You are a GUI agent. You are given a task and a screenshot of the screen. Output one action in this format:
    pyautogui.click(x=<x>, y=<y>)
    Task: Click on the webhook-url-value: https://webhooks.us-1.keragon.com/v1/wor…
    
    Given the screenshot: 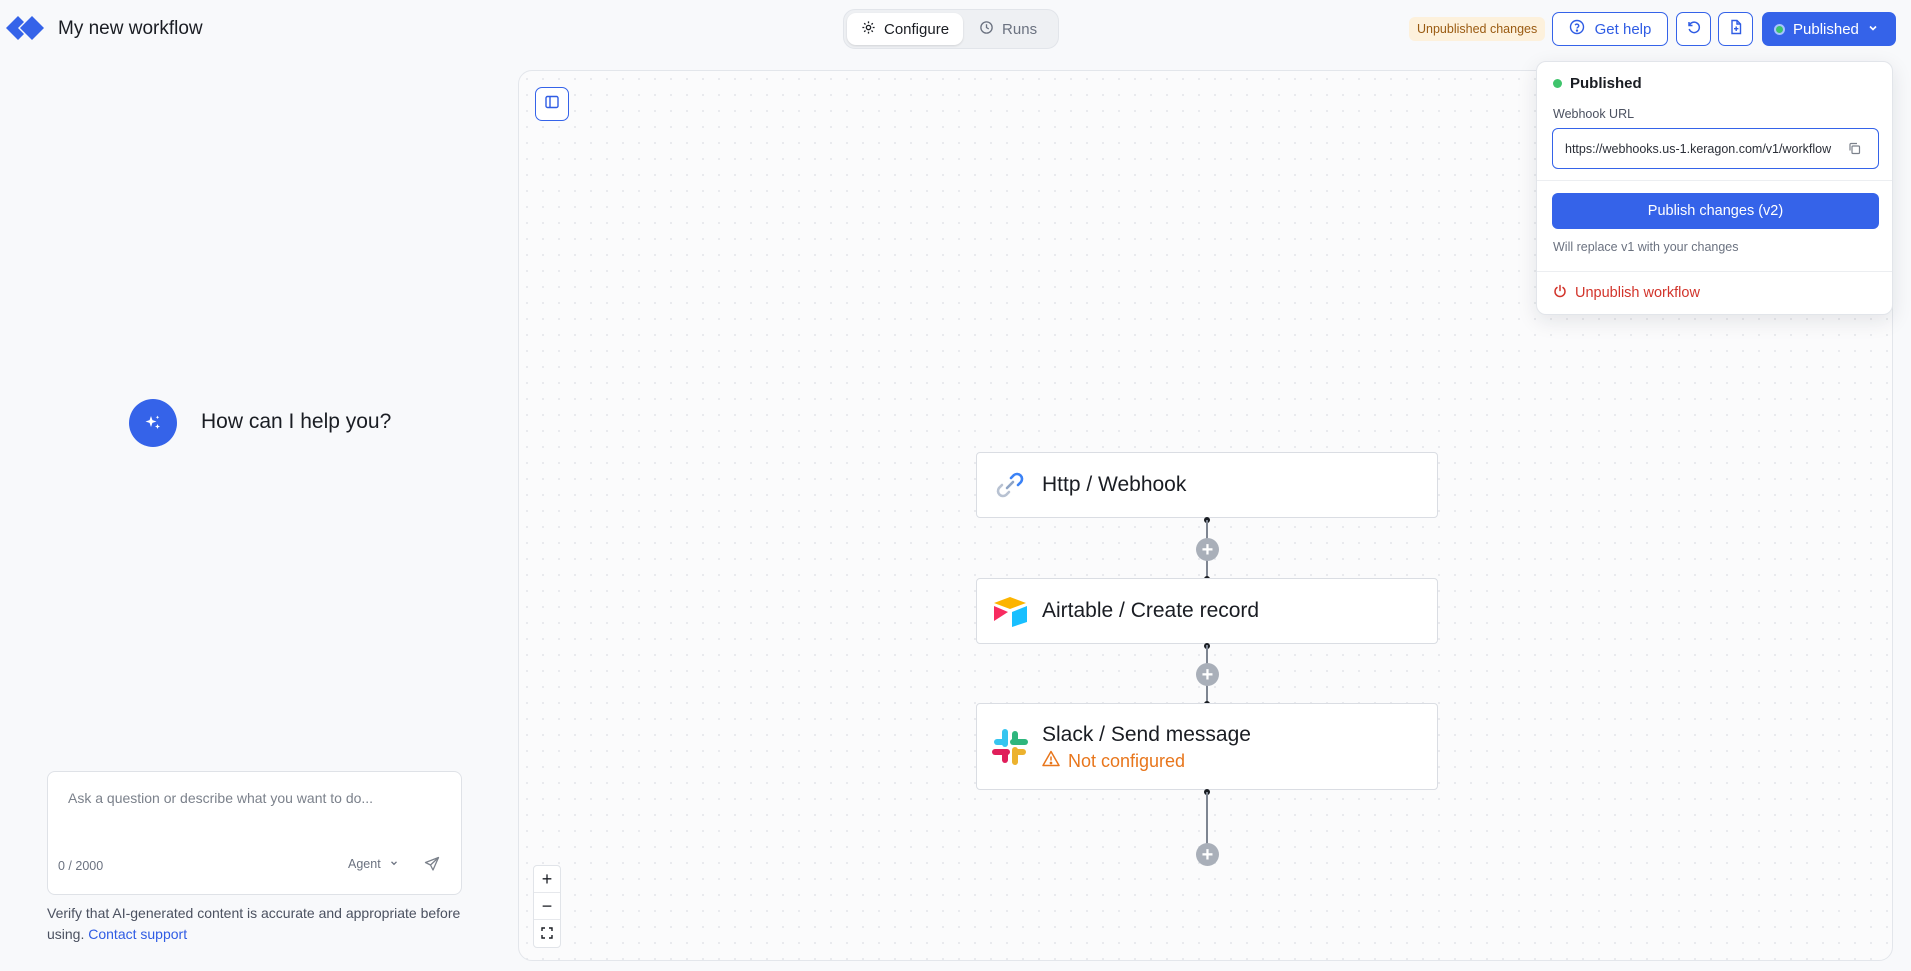 What is the action you would take?
    pyautogui.click(x=1701, y=149)
    